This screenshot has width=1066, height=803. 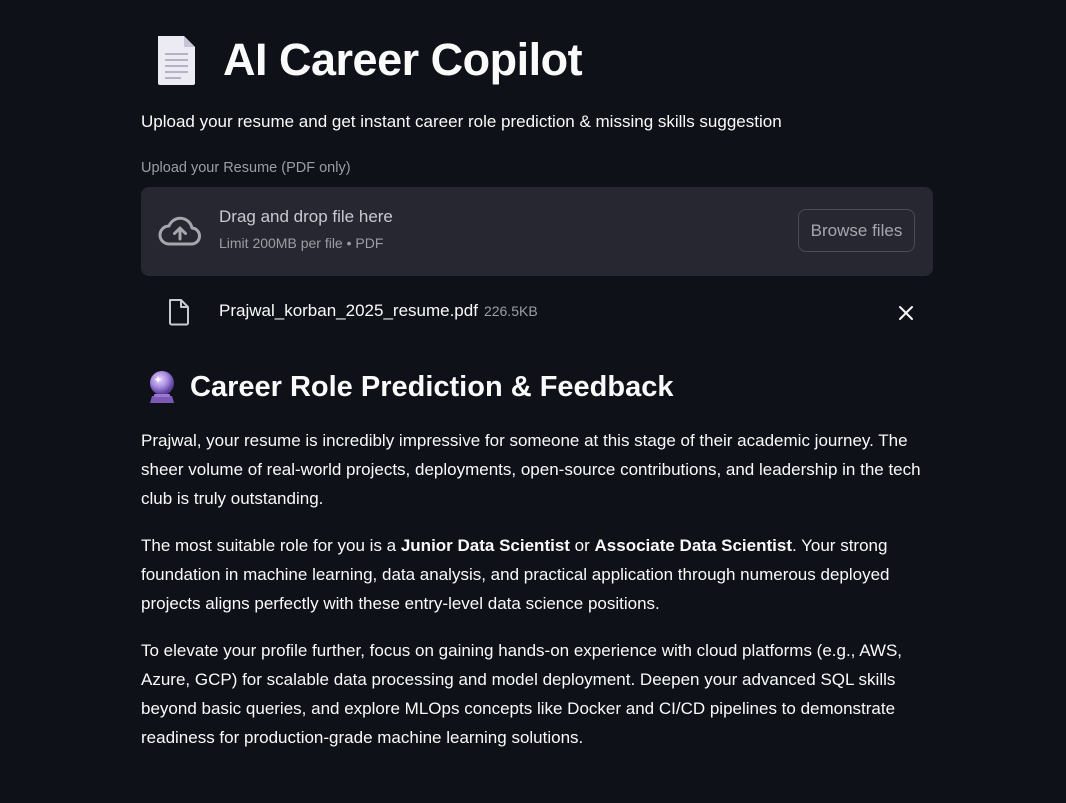 I want to click on uploaded-file-item: Prajwal_korban_2025_resume.pdf 226.5KB, so click(x=537, y=312).